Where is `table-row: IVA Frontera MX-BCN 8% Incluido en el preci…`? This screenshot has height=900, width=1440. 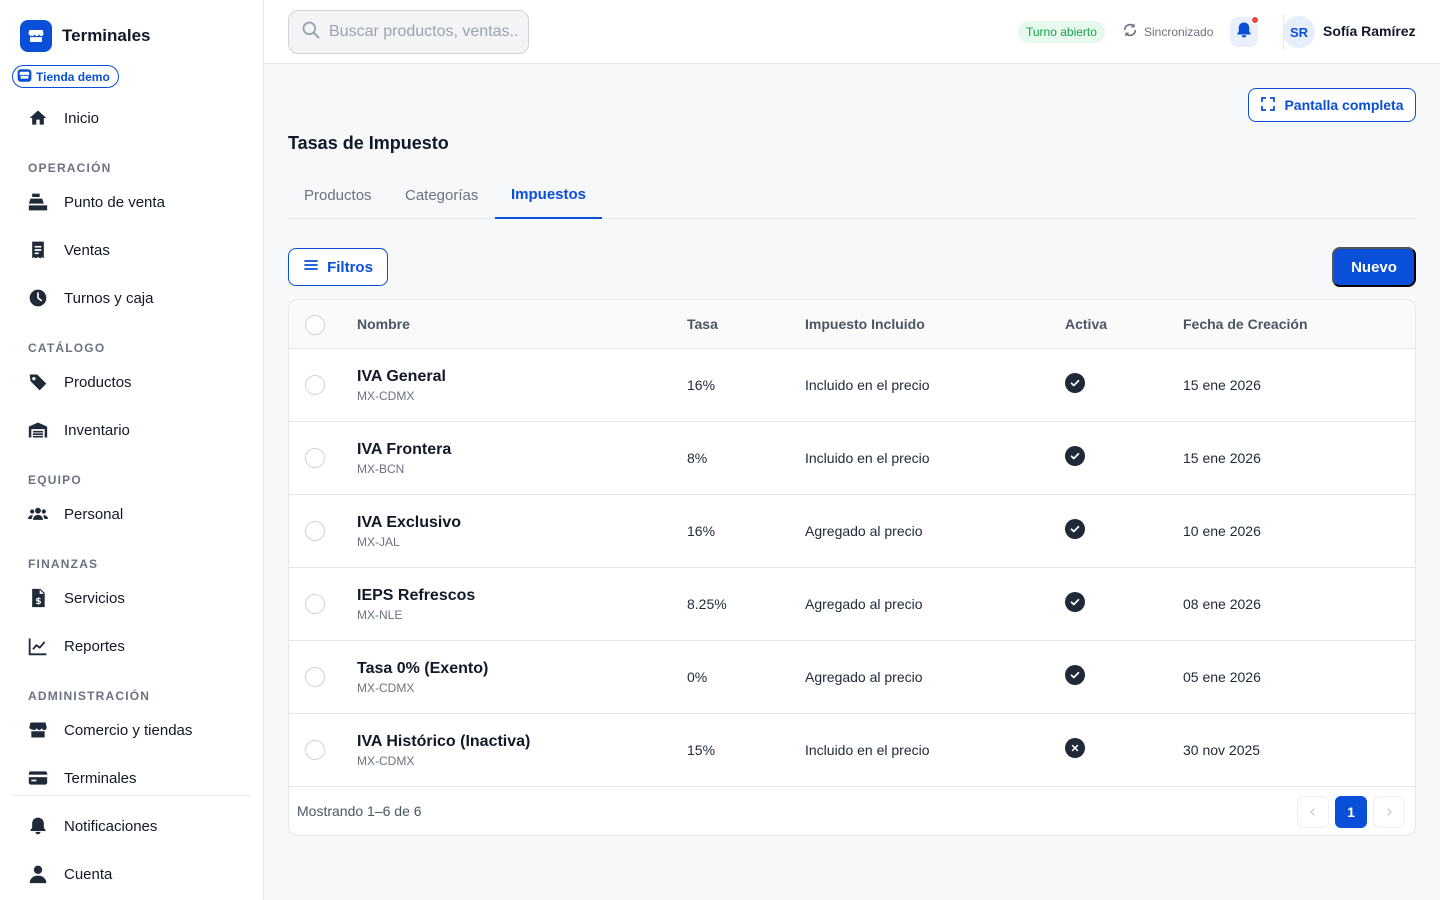 table-row: IVA Frontera MX-BCN 8% Incluido en el preci… is located at coordinates (852, 458).